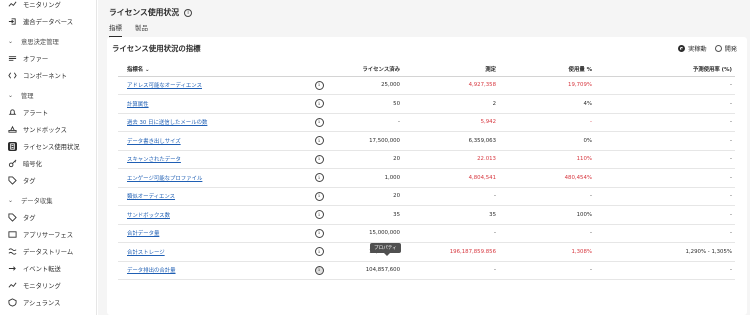 The height and width of the screenshot is (315, 750). Describe the element at coordinates (367, 141) in the screenshot. I see `licensed-cell: 17,500,000` at that location.